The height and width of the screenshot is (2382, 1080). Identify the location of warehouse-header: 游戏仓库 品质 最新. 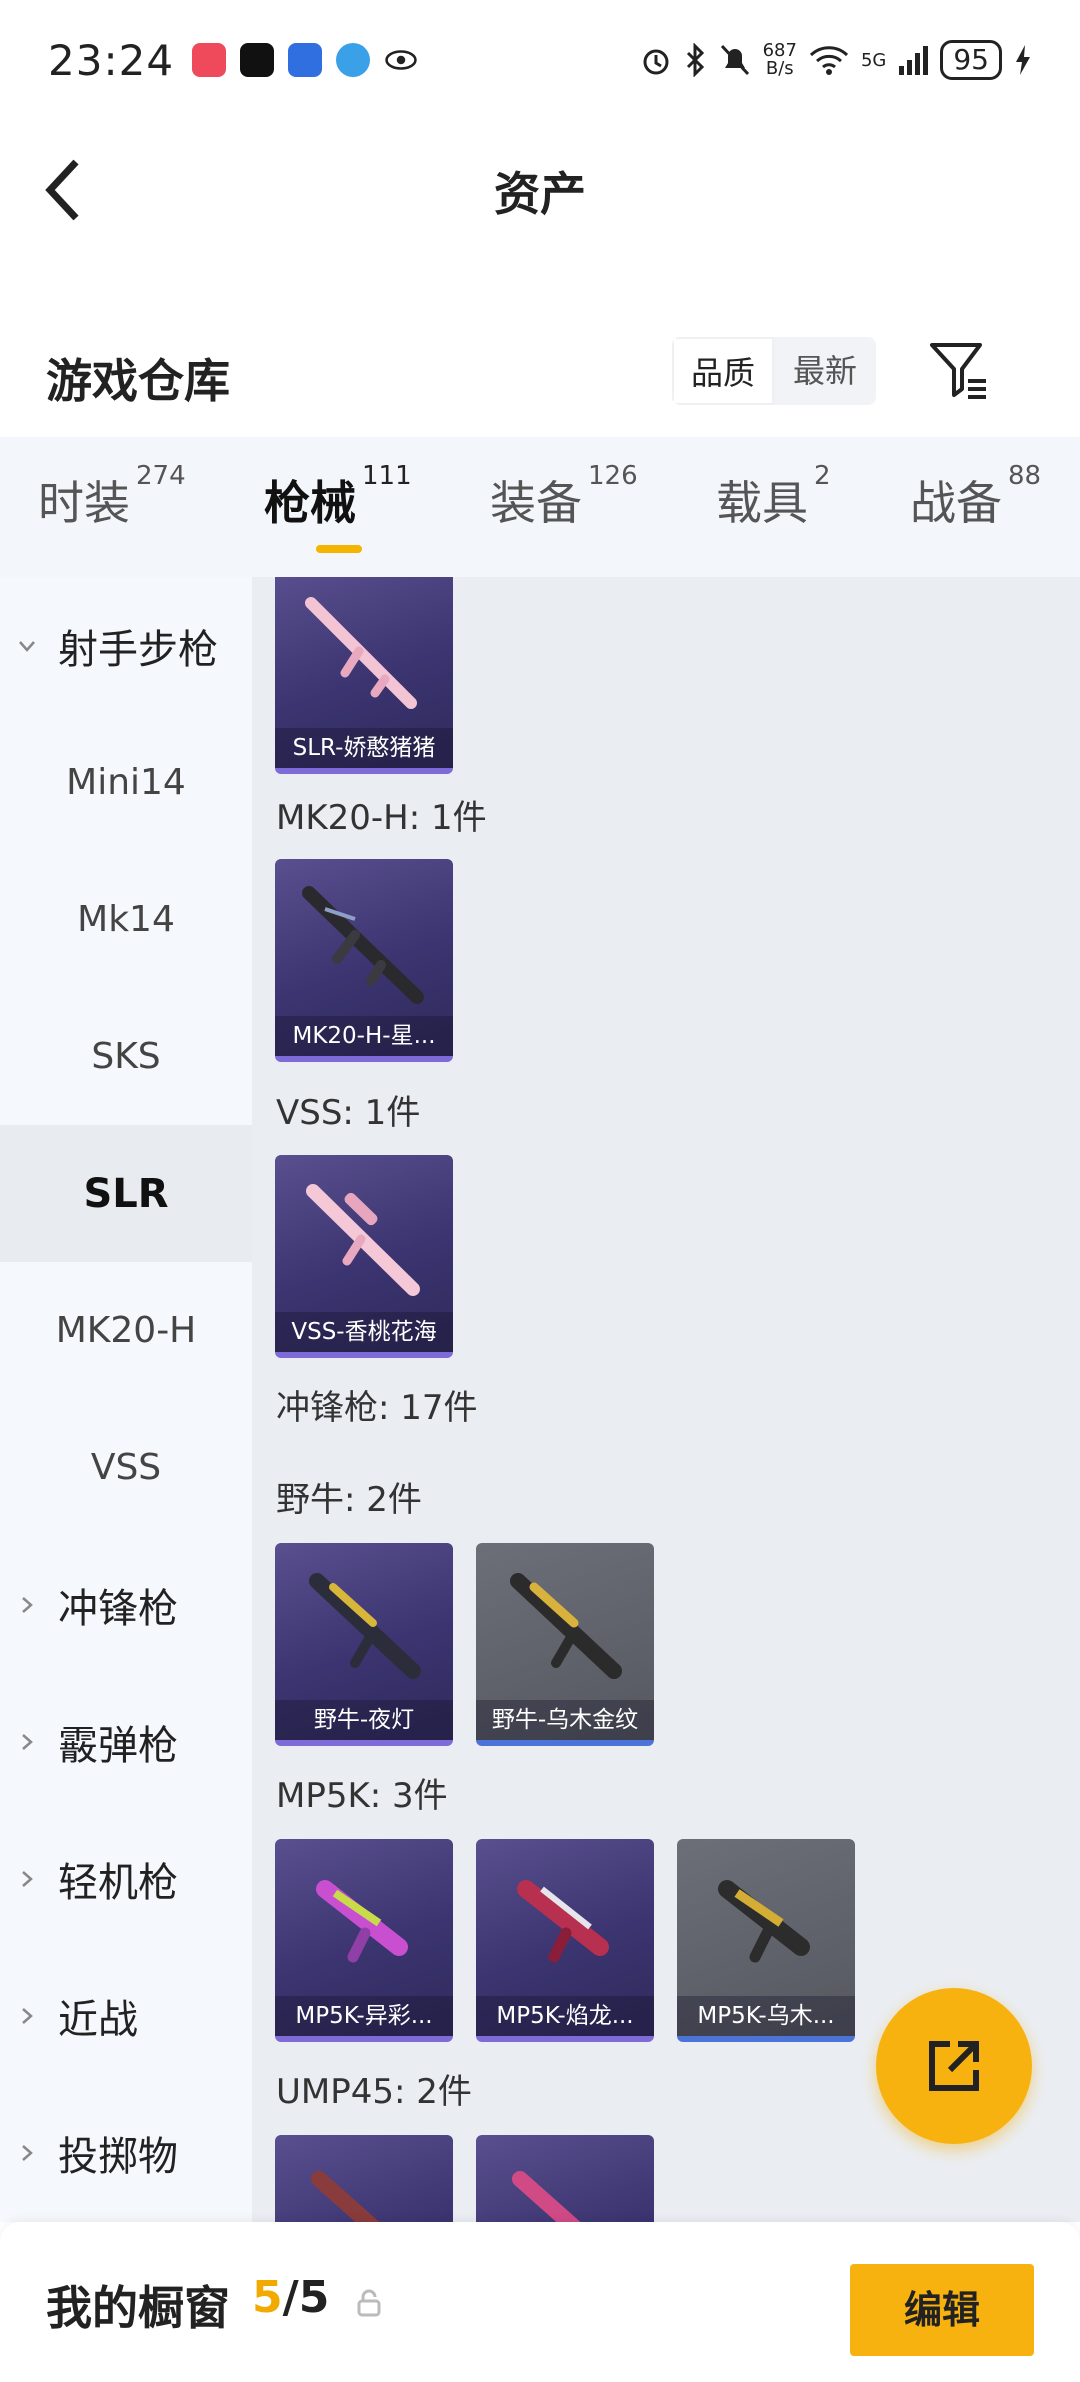
(540, 380).